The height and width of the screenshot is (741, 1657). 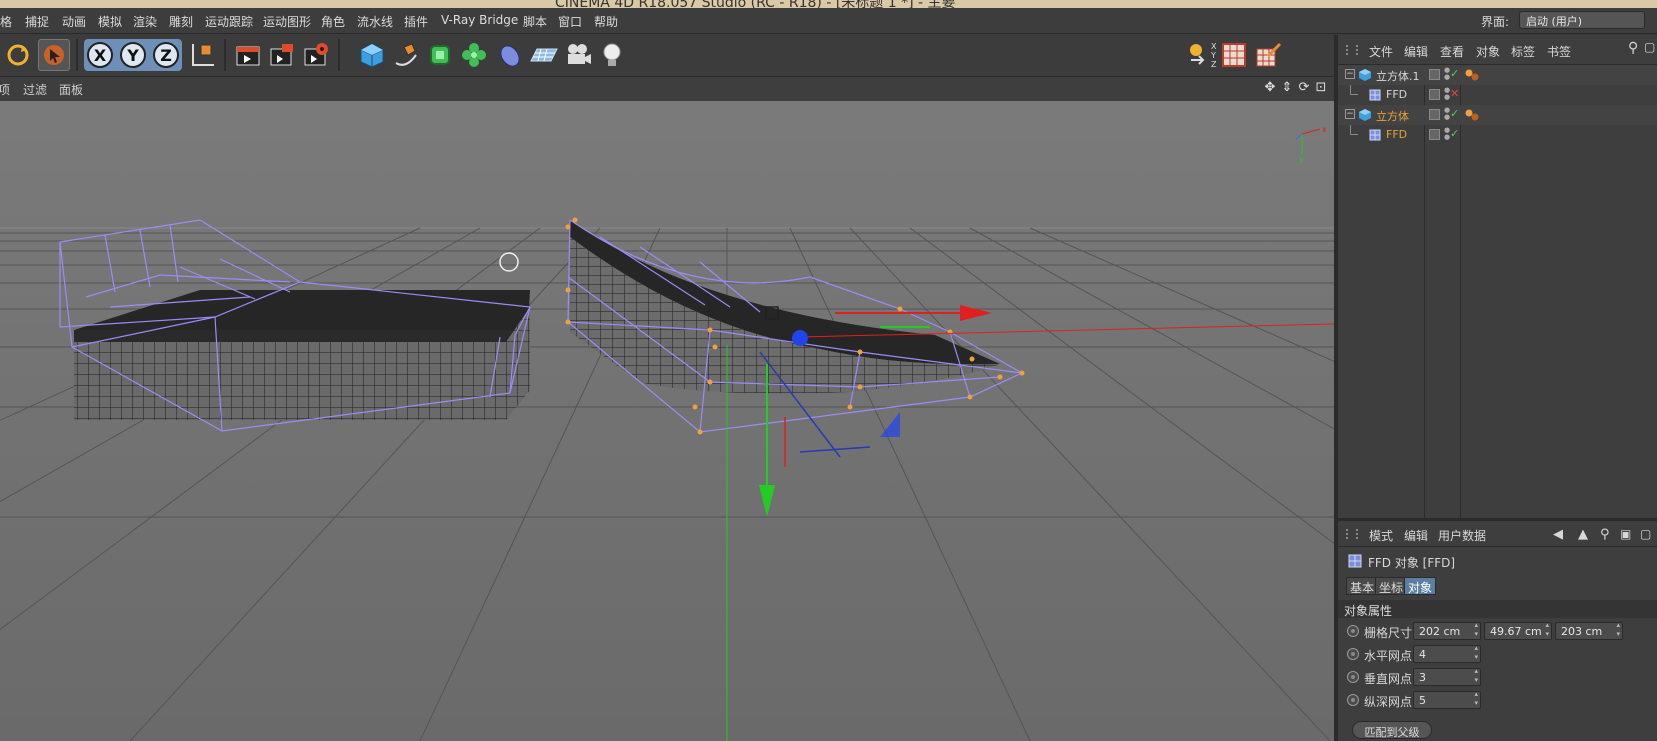 What do you see at coordinates (1213, 55) in the screenshot?
I see `svg-text: Y` at bounding box center [1213, 55].